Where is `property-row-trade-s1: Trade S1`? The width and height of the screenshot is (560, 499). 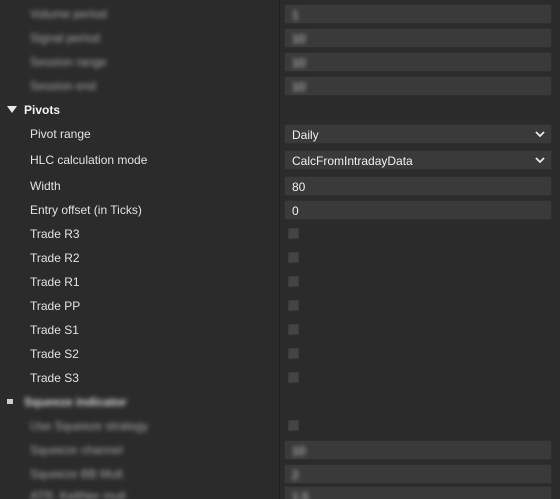
property-row-trade-s1: Trade S1 is located at coordinates (280, 330).